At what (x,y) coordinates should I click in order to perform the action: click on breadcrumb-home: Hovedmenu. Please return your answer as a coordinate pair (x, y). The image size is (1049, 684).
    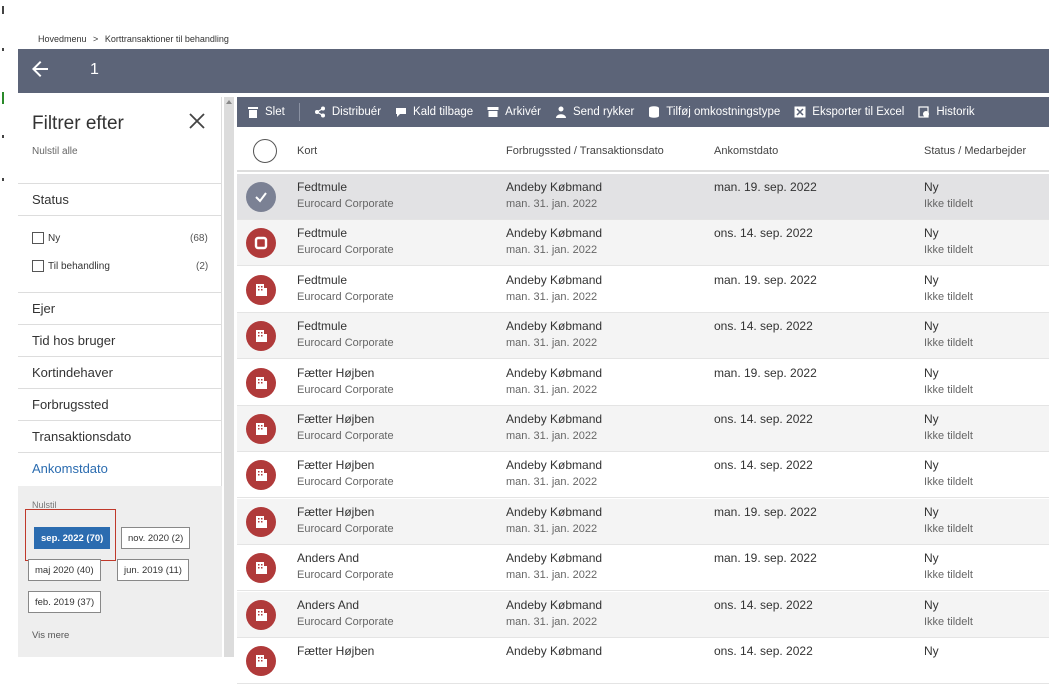
    Looking at the image, I should click on (62, 39).